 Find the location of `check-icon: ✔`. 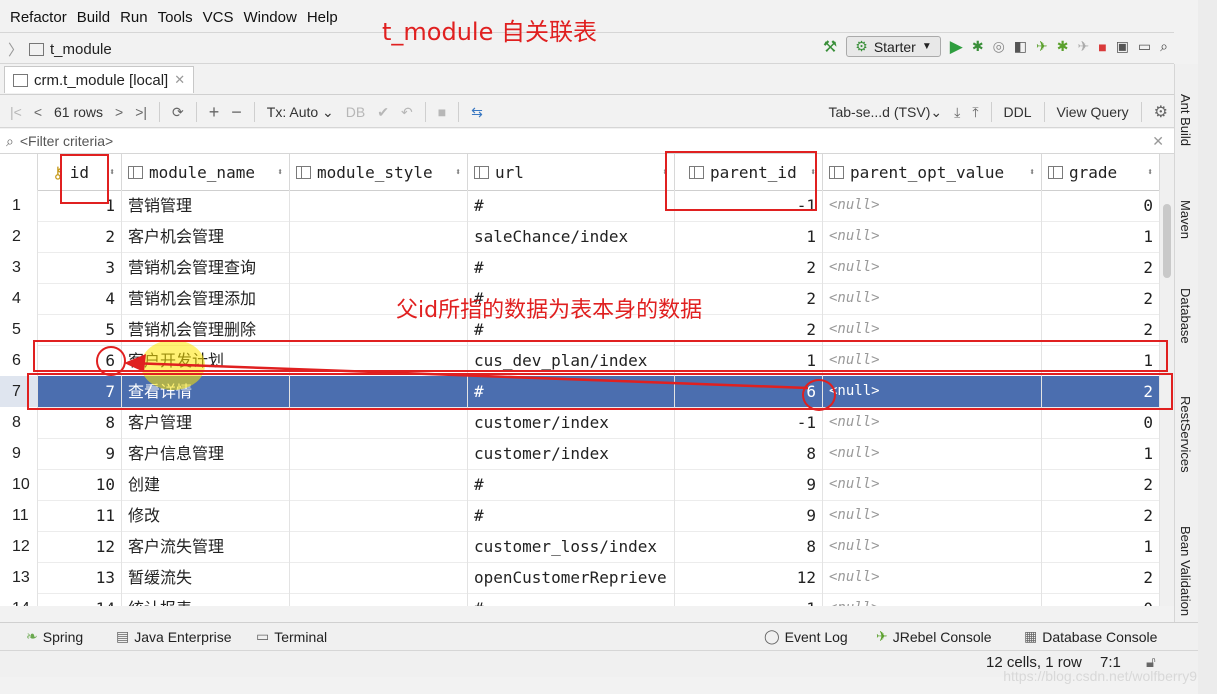

check-icon: ✔ is located at coordinates (383, 112).